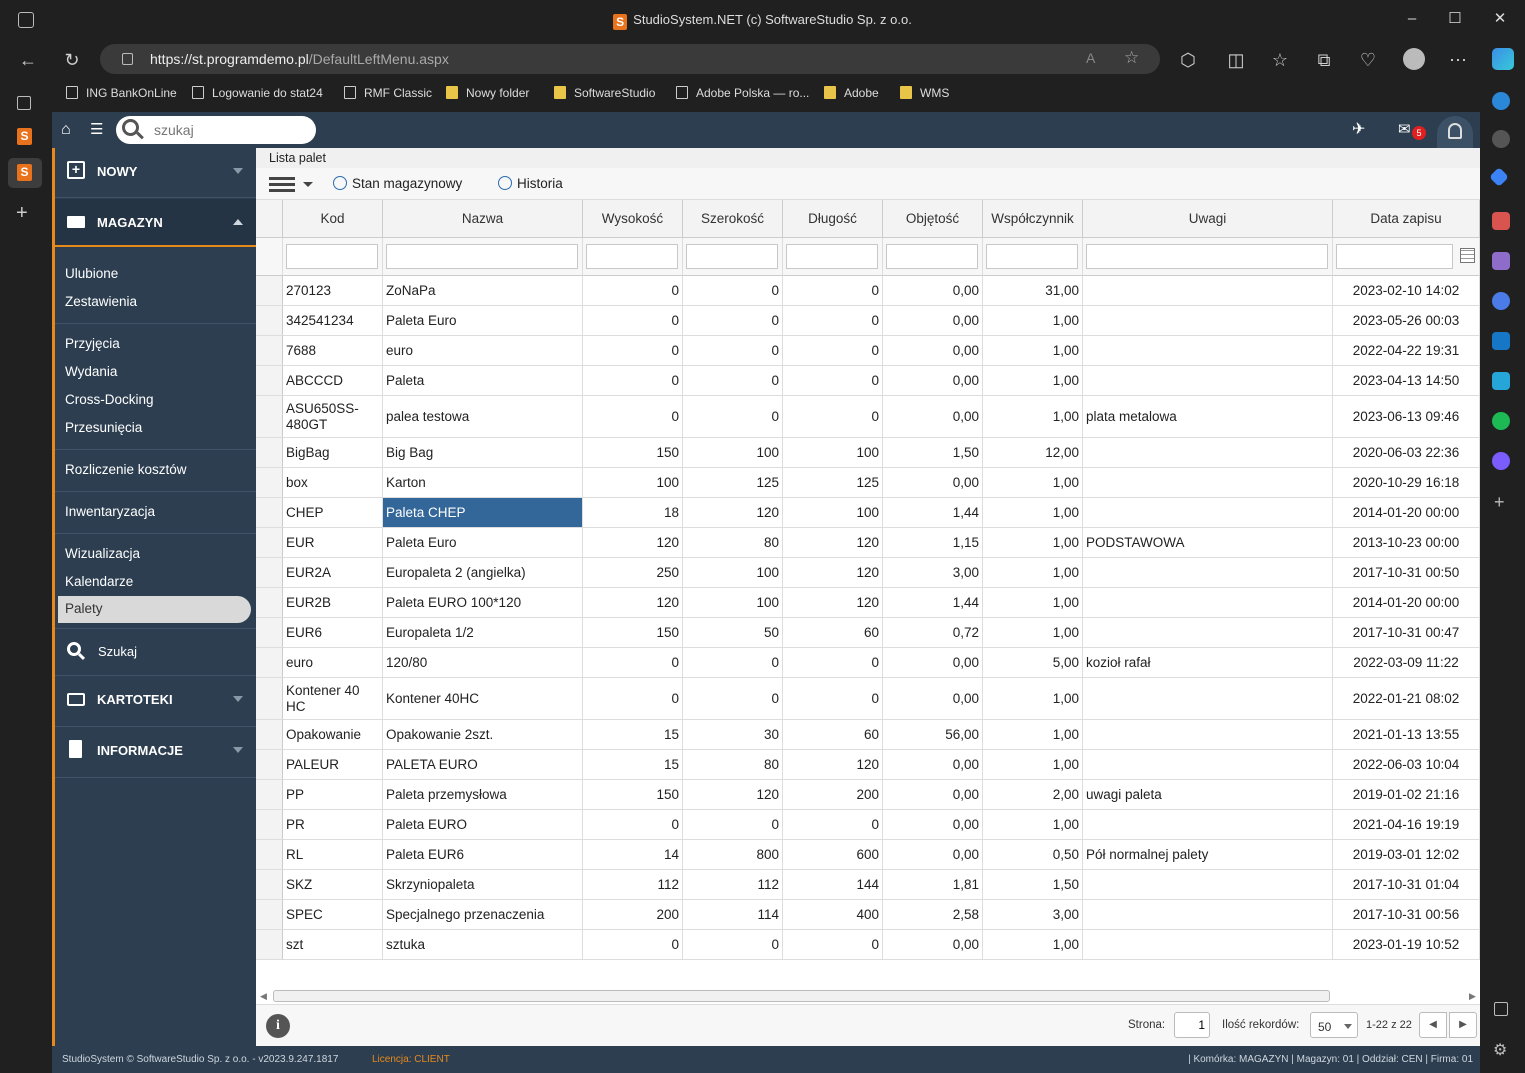 This screenshot has width=1525, height=1073. What do you see at coordinates (1406, 542) in the screenshot?
I see `cell-data-zapisu: 2013-10-23 00:00` at bounding box center [1406, 542].